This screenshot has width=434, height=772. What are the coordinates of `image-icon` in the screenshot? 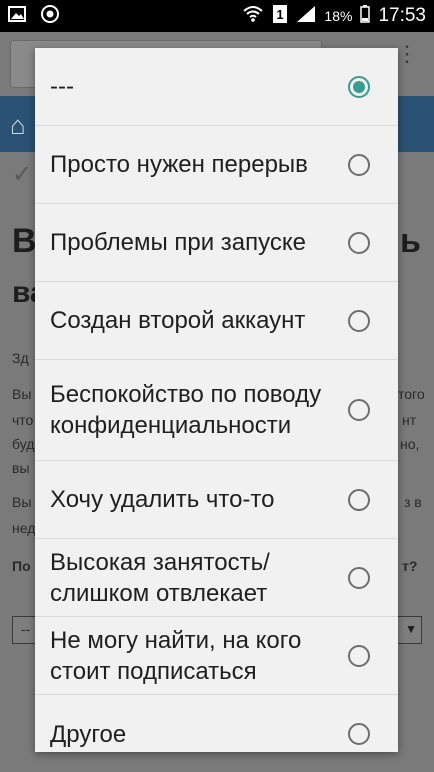 It's located at (17, 16).